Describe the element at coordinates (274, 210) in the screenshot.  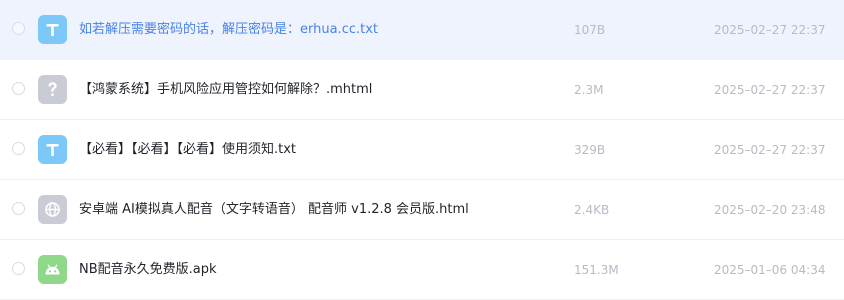
I see `file-name: 安卓端 AI模拟真人配音（文字转语音） 配音师 v1.2.8 会员版.html` at that location.